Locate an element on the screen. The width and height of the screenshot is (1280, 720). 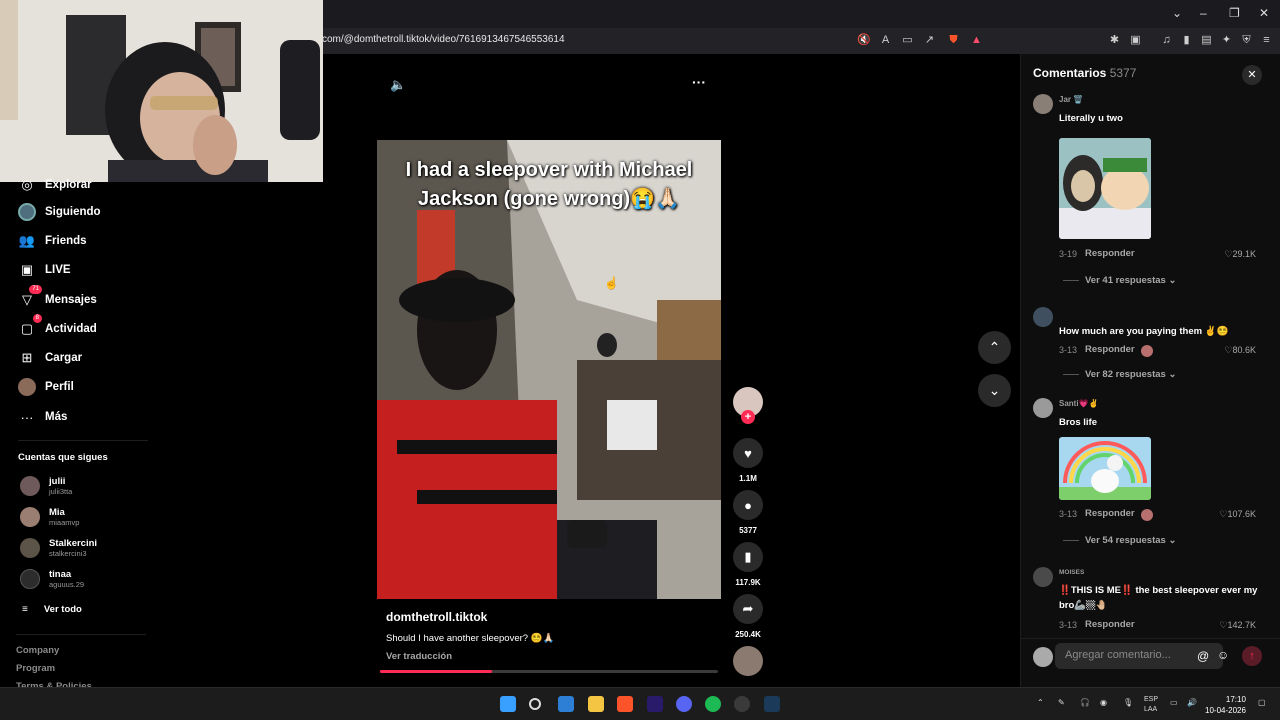
previous-video-button: ⌃ is located at coordinates (994, 347).